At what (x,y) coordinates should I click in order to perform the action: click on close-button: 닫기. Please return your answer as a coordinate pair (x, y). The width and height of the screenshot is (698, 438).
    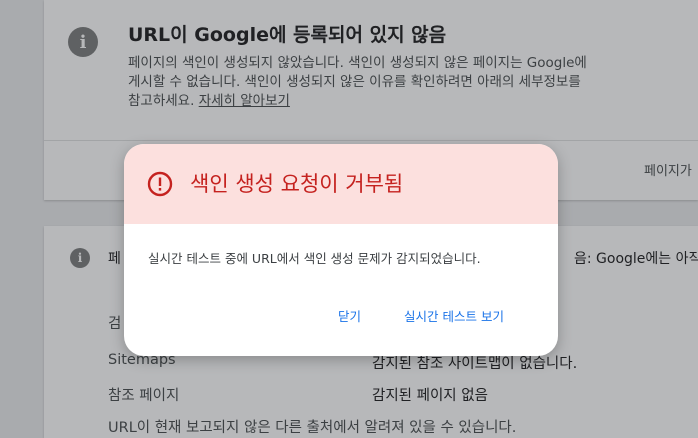
    Looking at the image, I should click on (349, 315).